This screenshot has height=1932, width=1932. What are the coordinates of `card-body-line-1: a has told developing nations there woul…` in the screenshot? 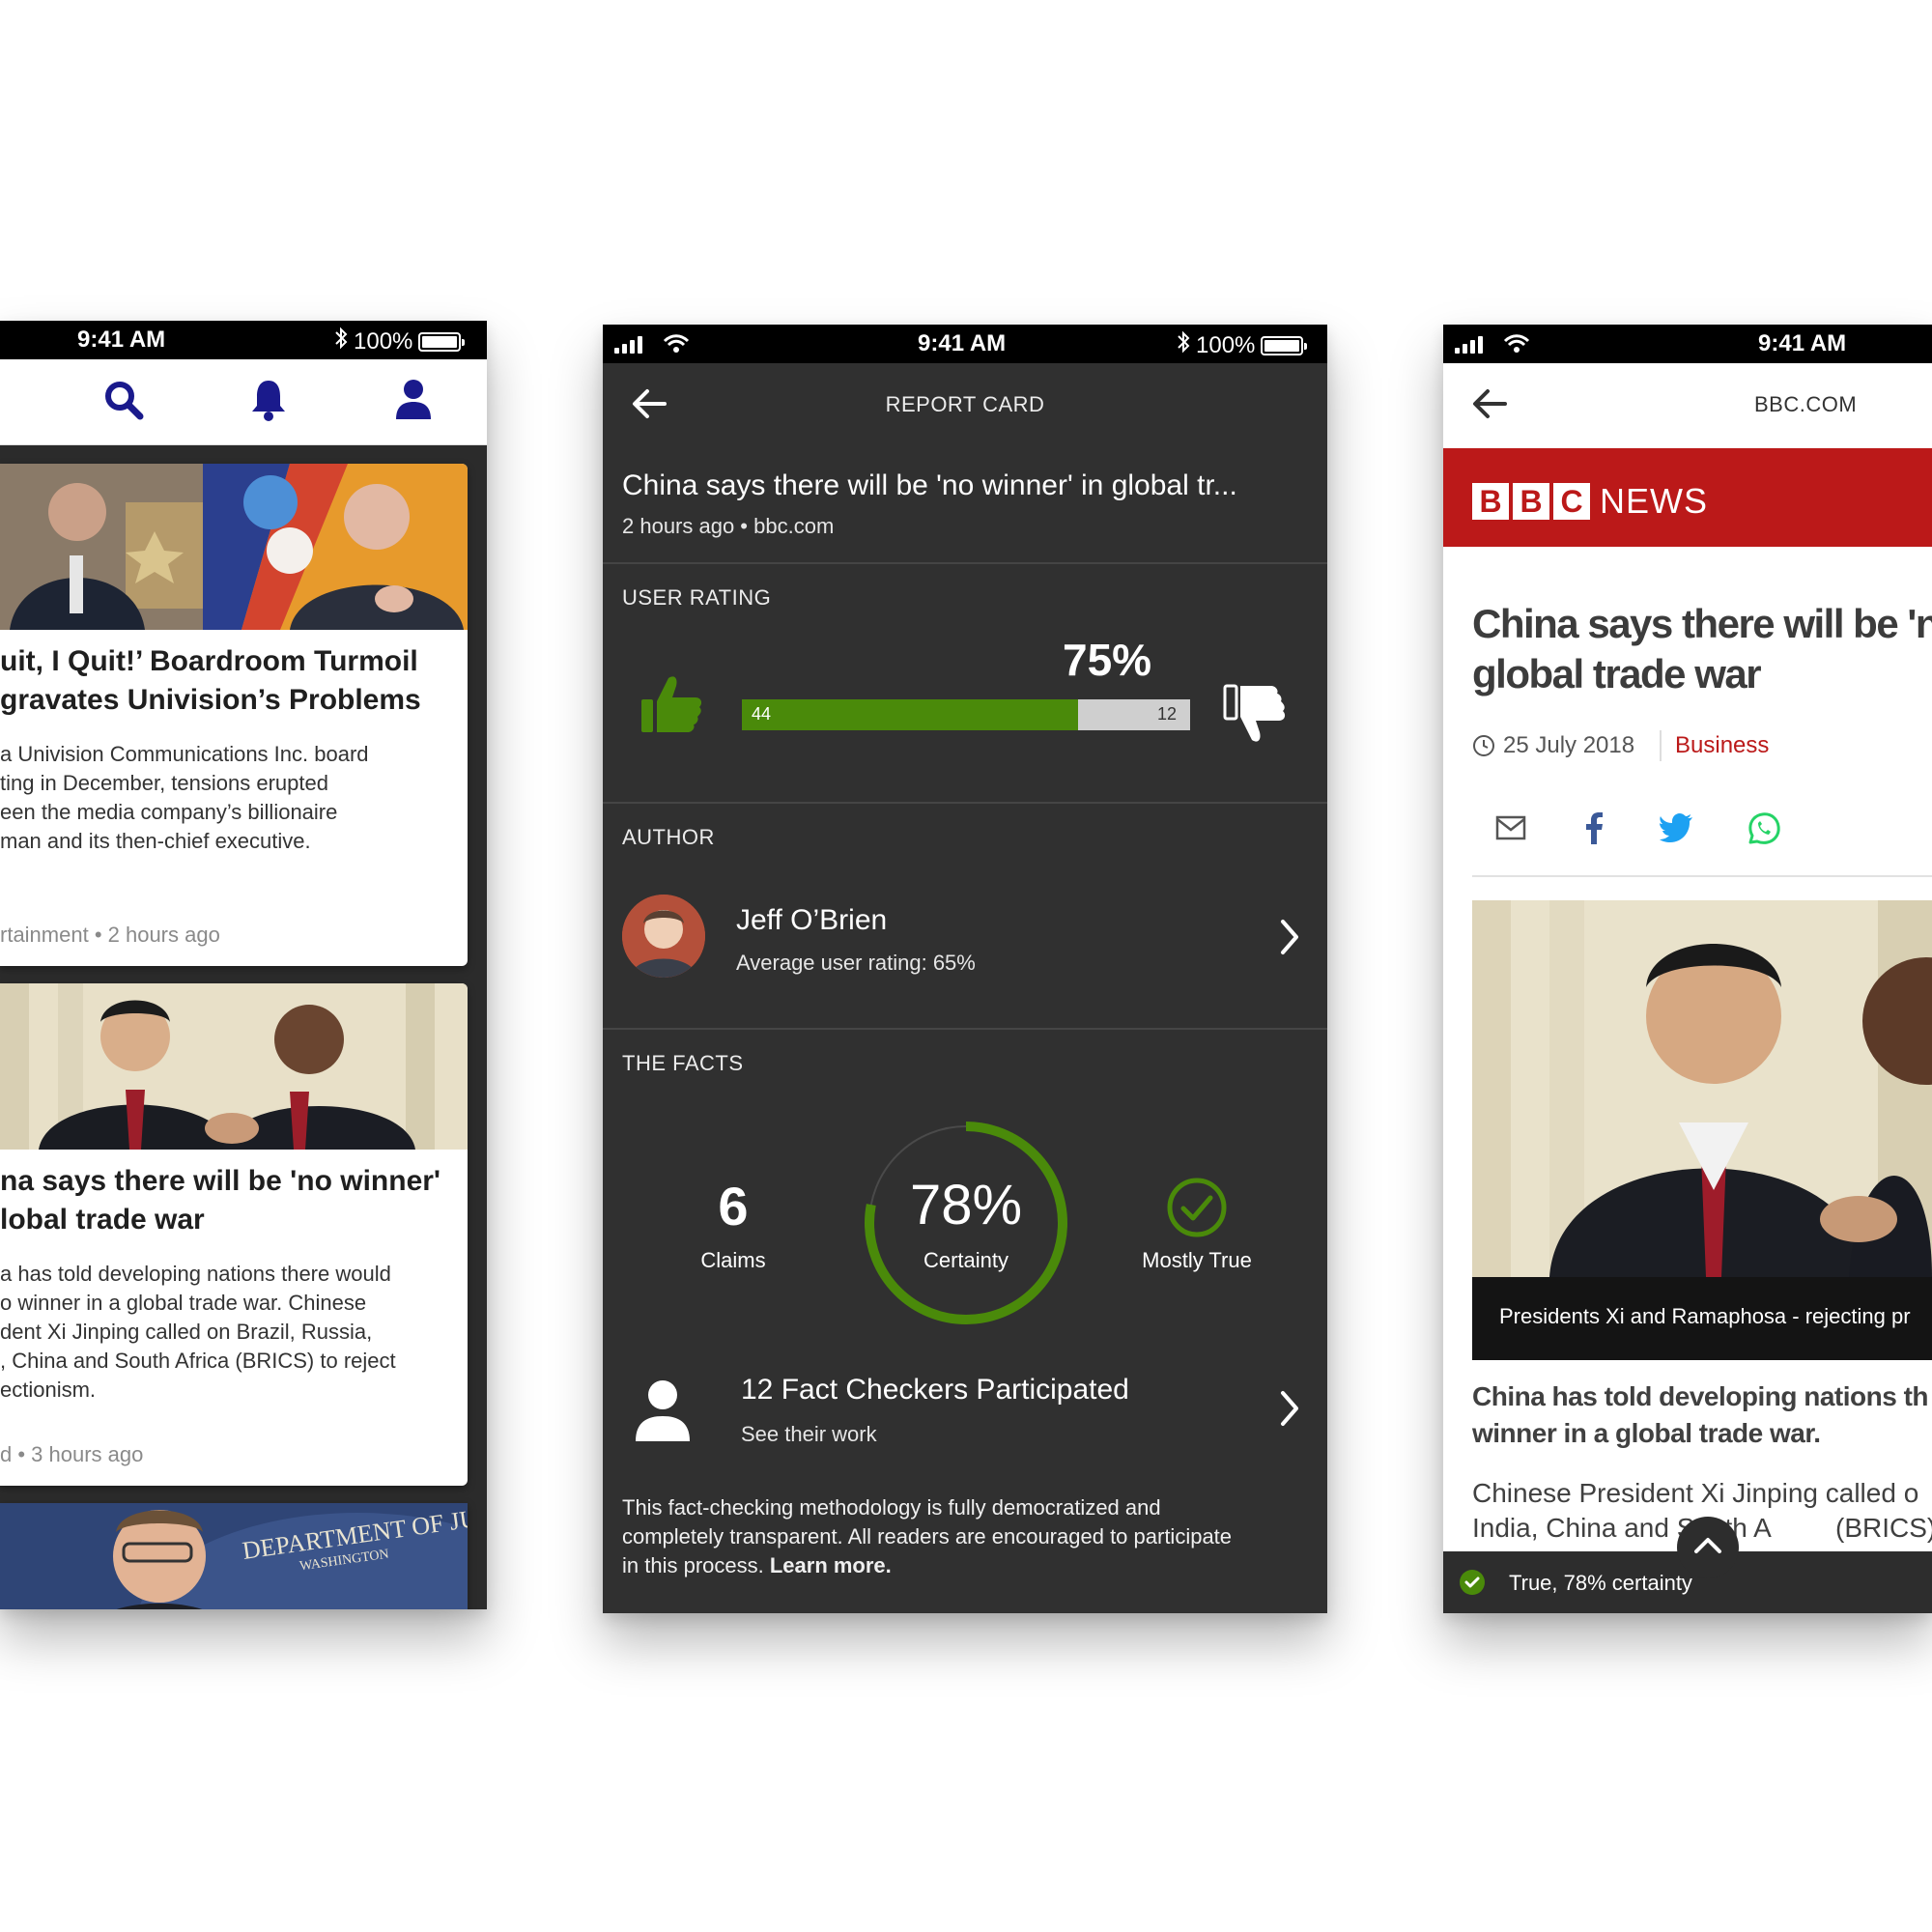 It's located at (195, 1274).